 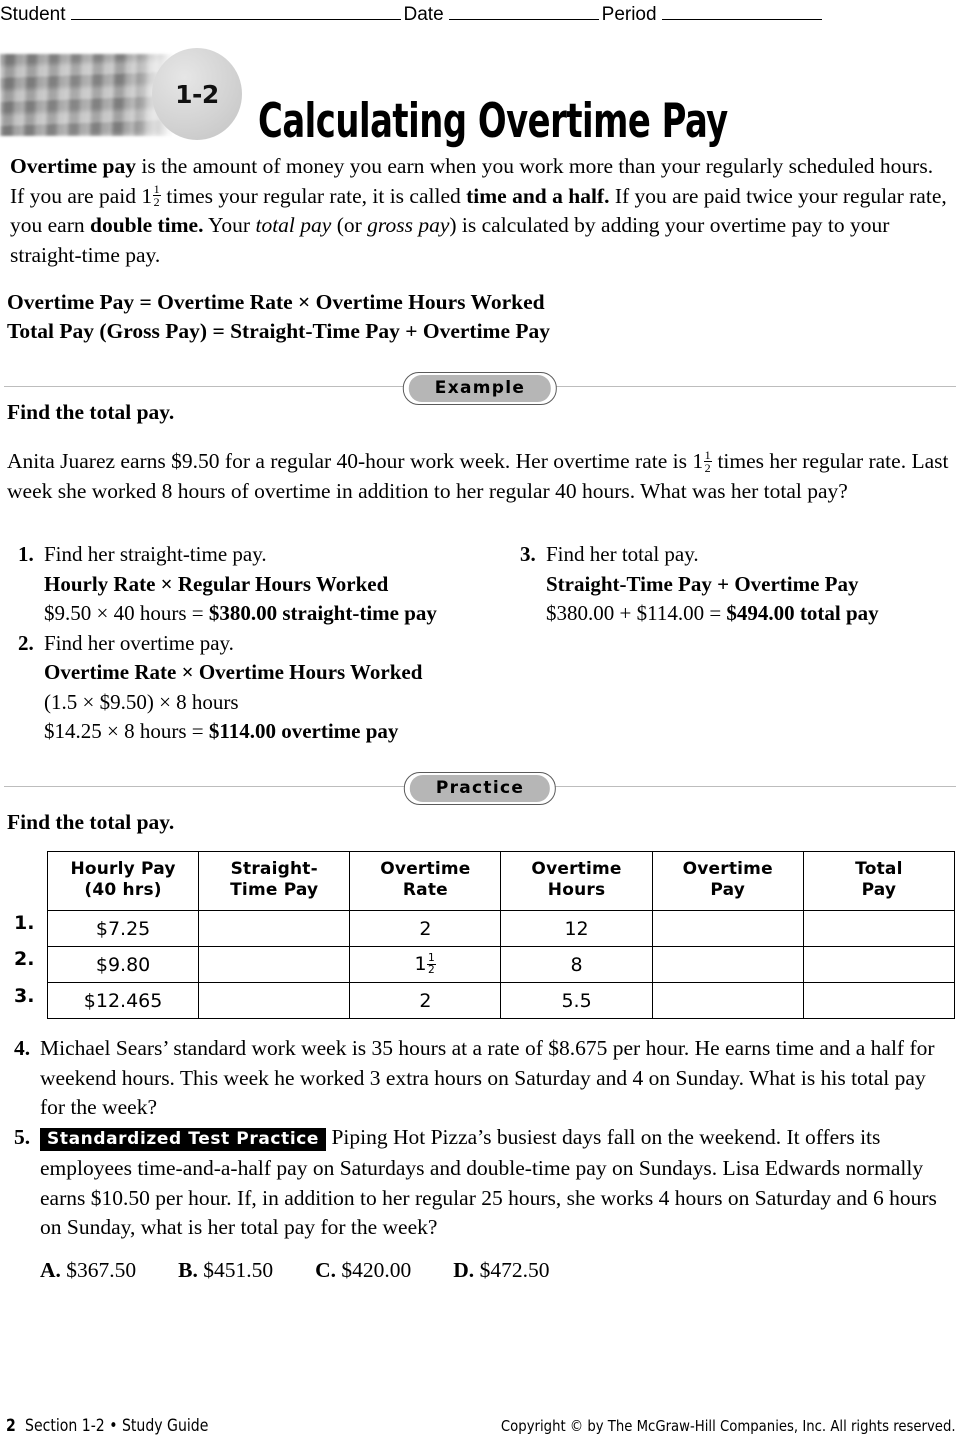 I want to click on student-info-line: Student Date Period, so click(x=480, y=15).